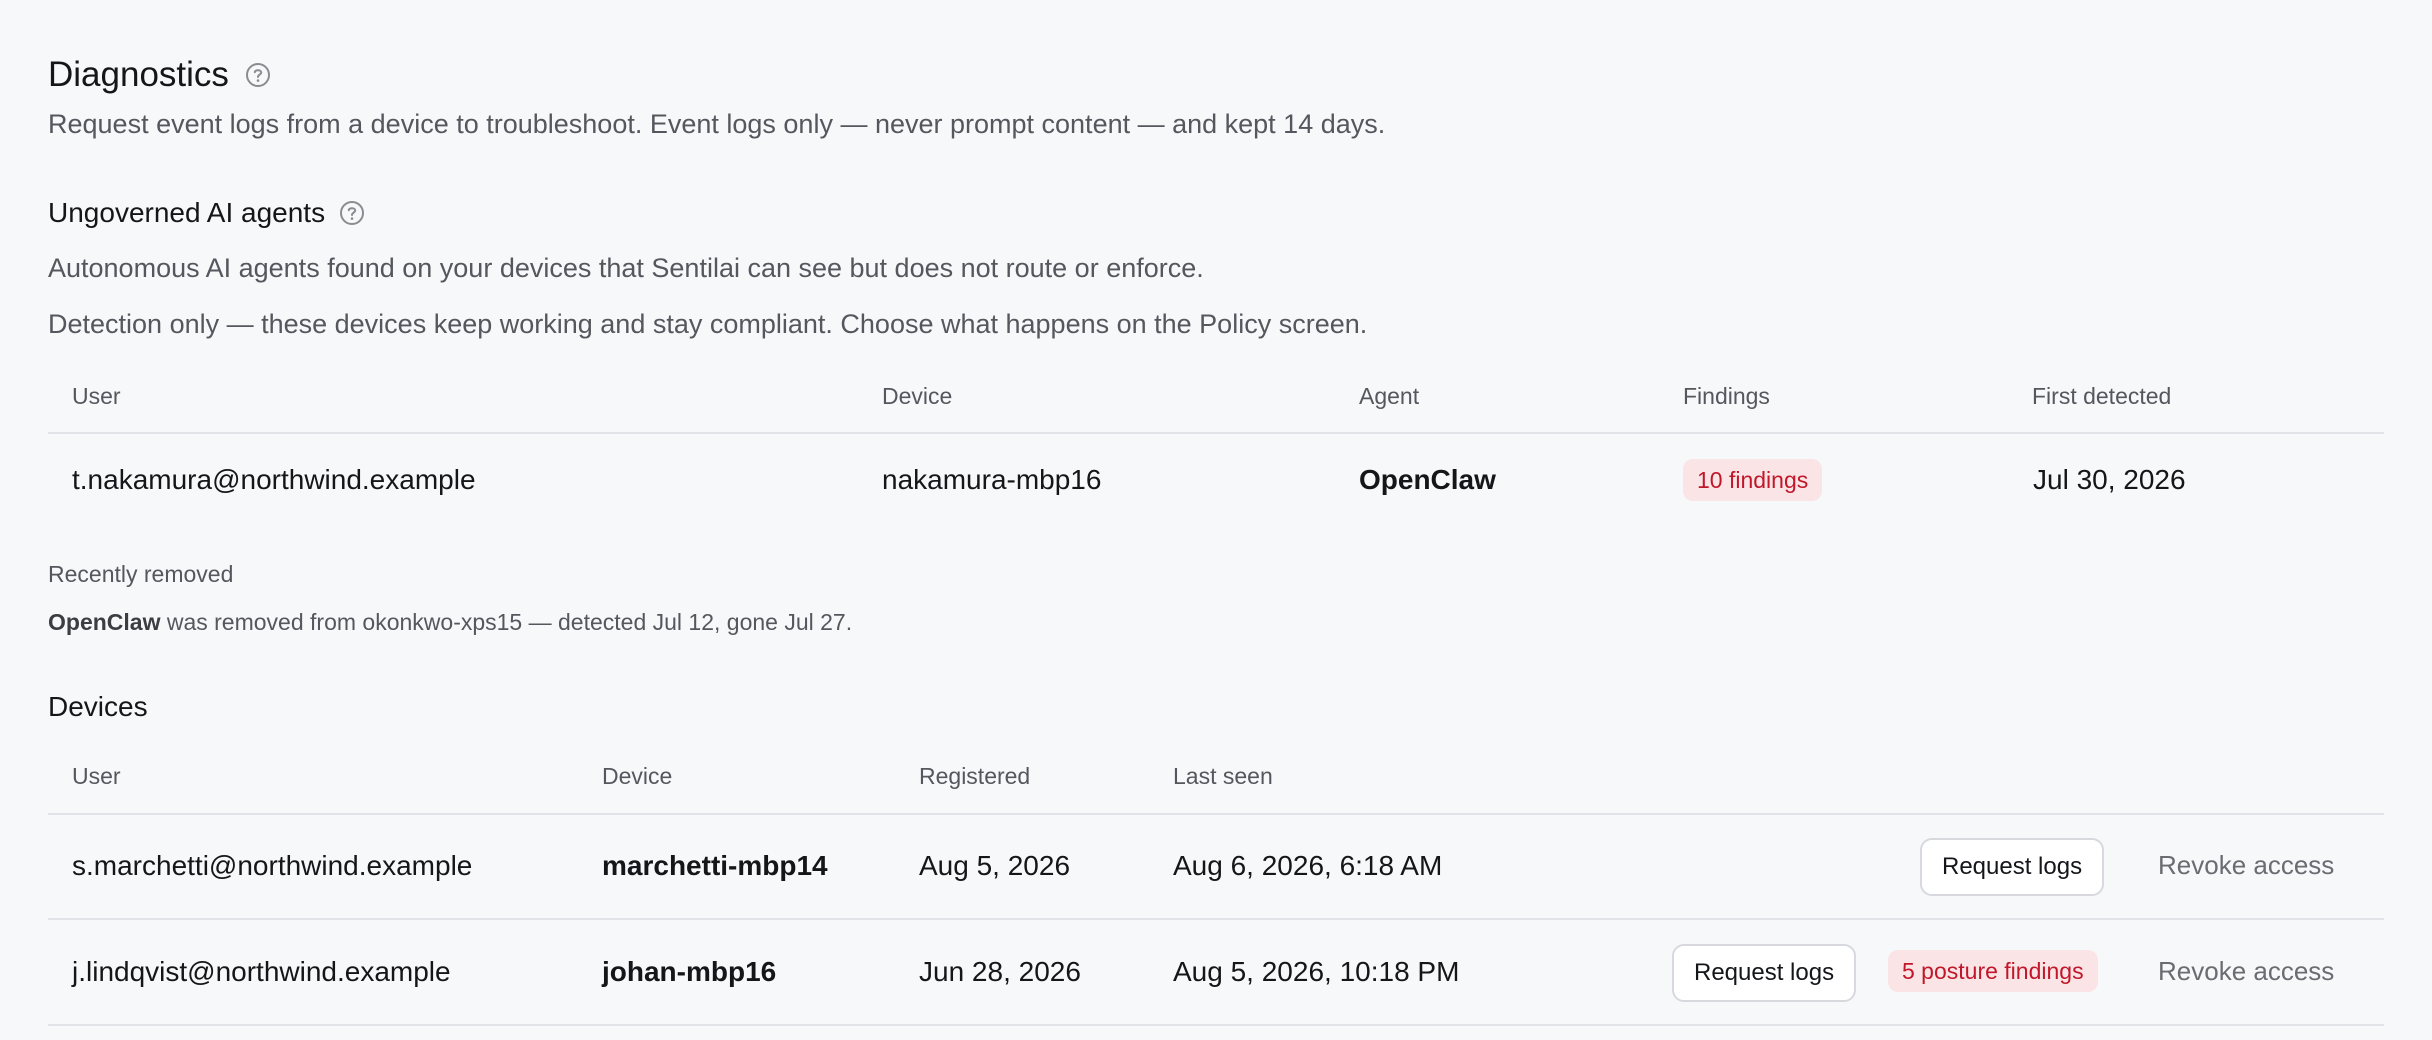  What do you see at coordinates (974, 776) in the screenshot?
I see `column-header-registered: Registered` at bounding box center [974, 776].